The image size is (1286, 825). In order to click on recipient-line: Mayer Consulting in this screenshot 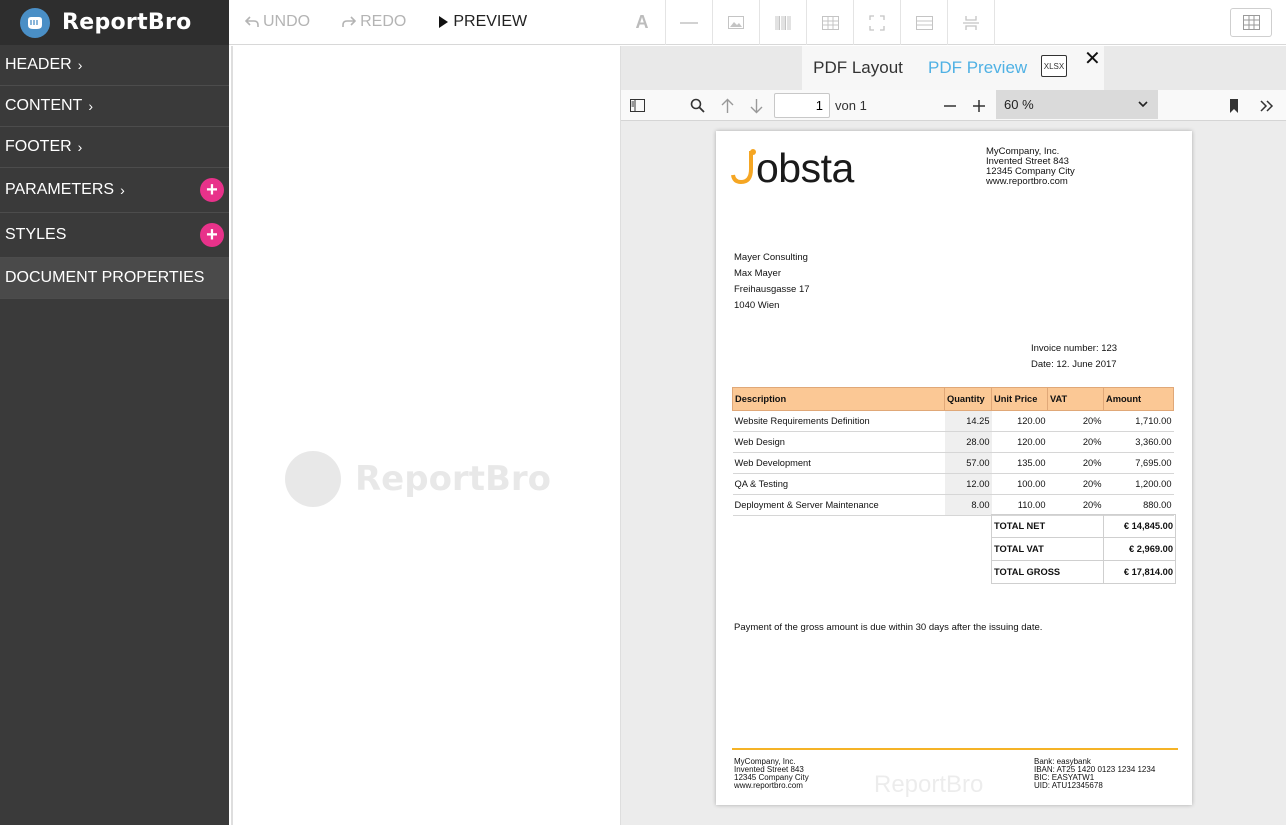, I will do `click(771, 257)`.